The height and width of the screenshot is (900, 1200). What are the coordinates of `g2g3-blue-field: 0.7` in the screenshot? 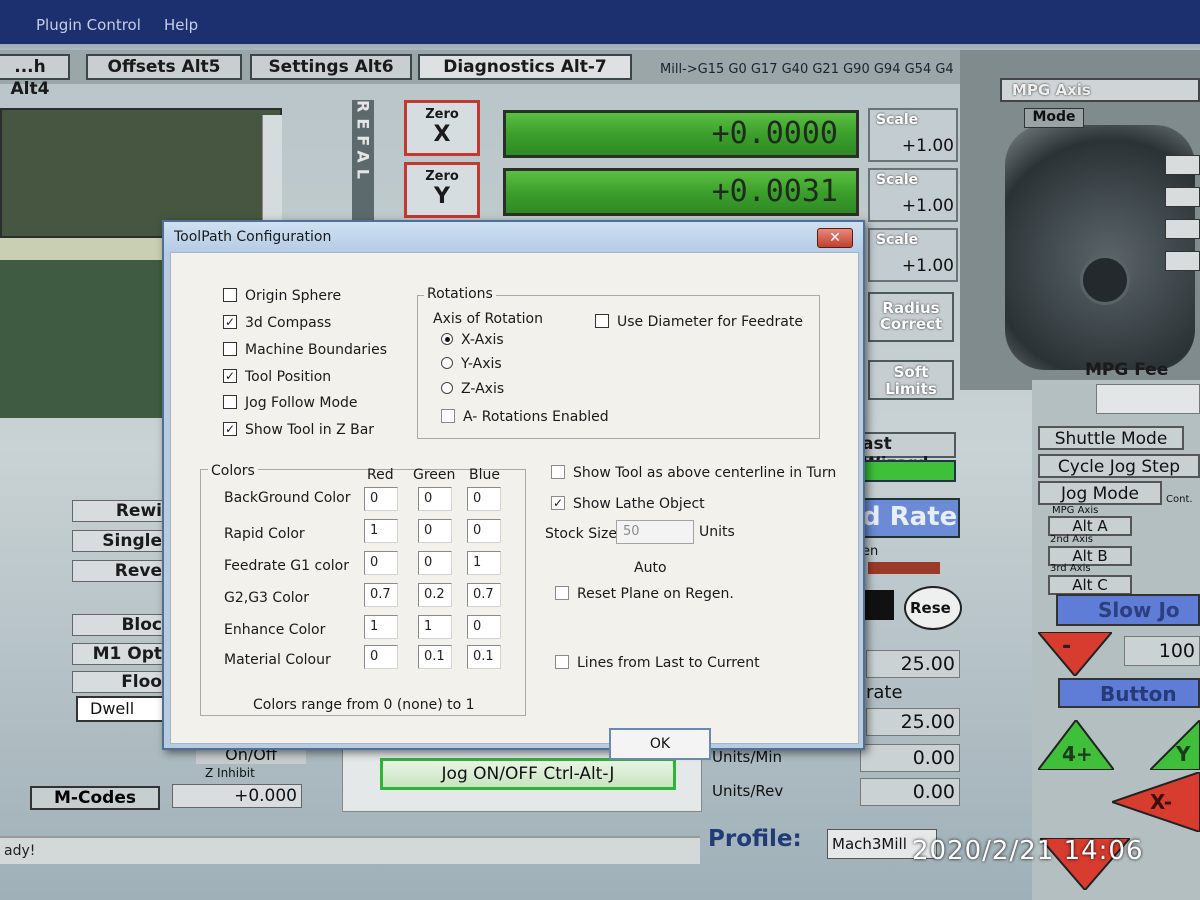 It's located at (484, 595).